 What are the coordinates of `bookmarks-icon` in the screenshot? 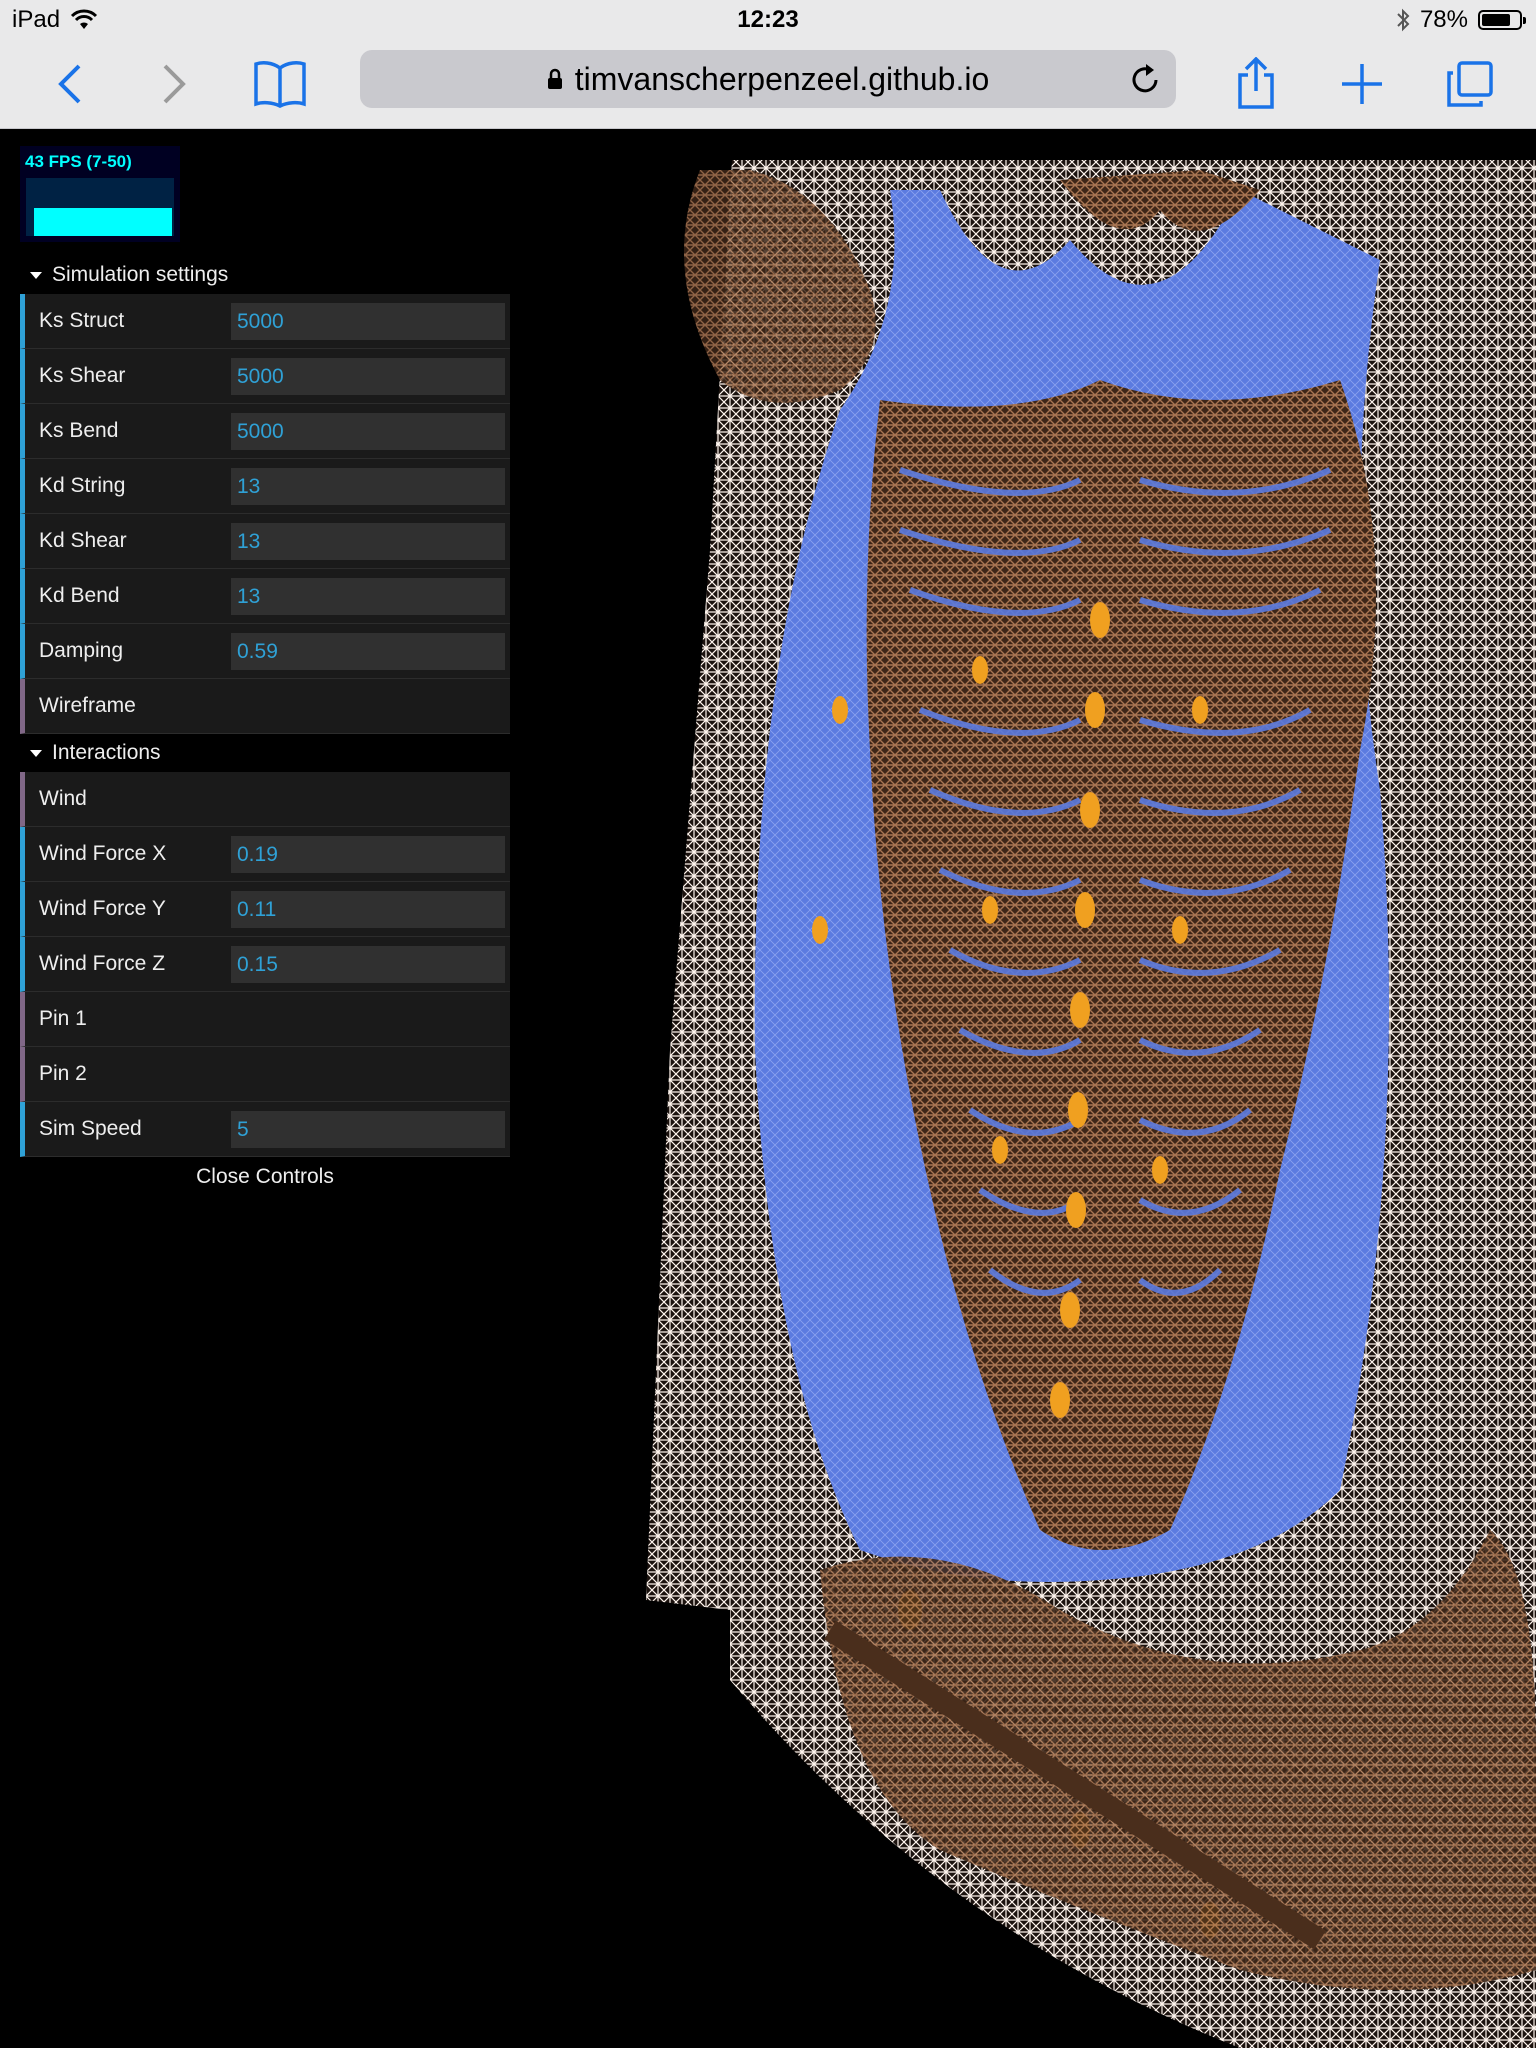 It's located at (280, 84).